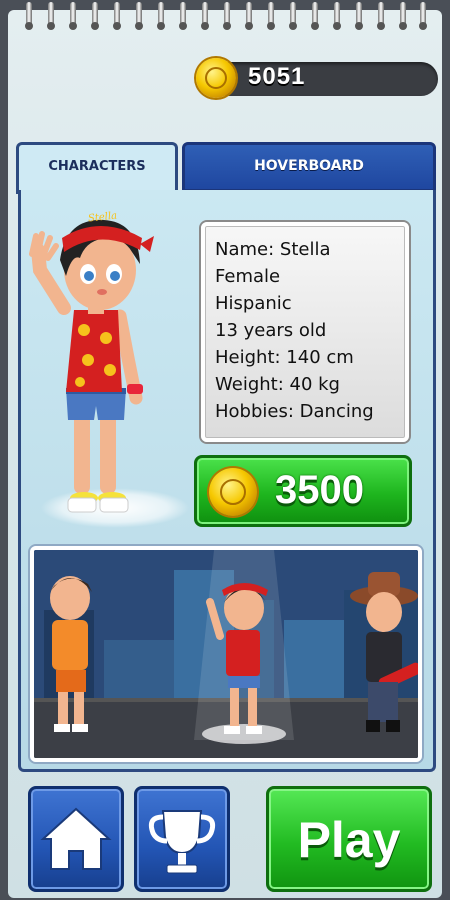 This screenshot has height=900, width=450. I want to click on play-label: Play, so click(349, 840).